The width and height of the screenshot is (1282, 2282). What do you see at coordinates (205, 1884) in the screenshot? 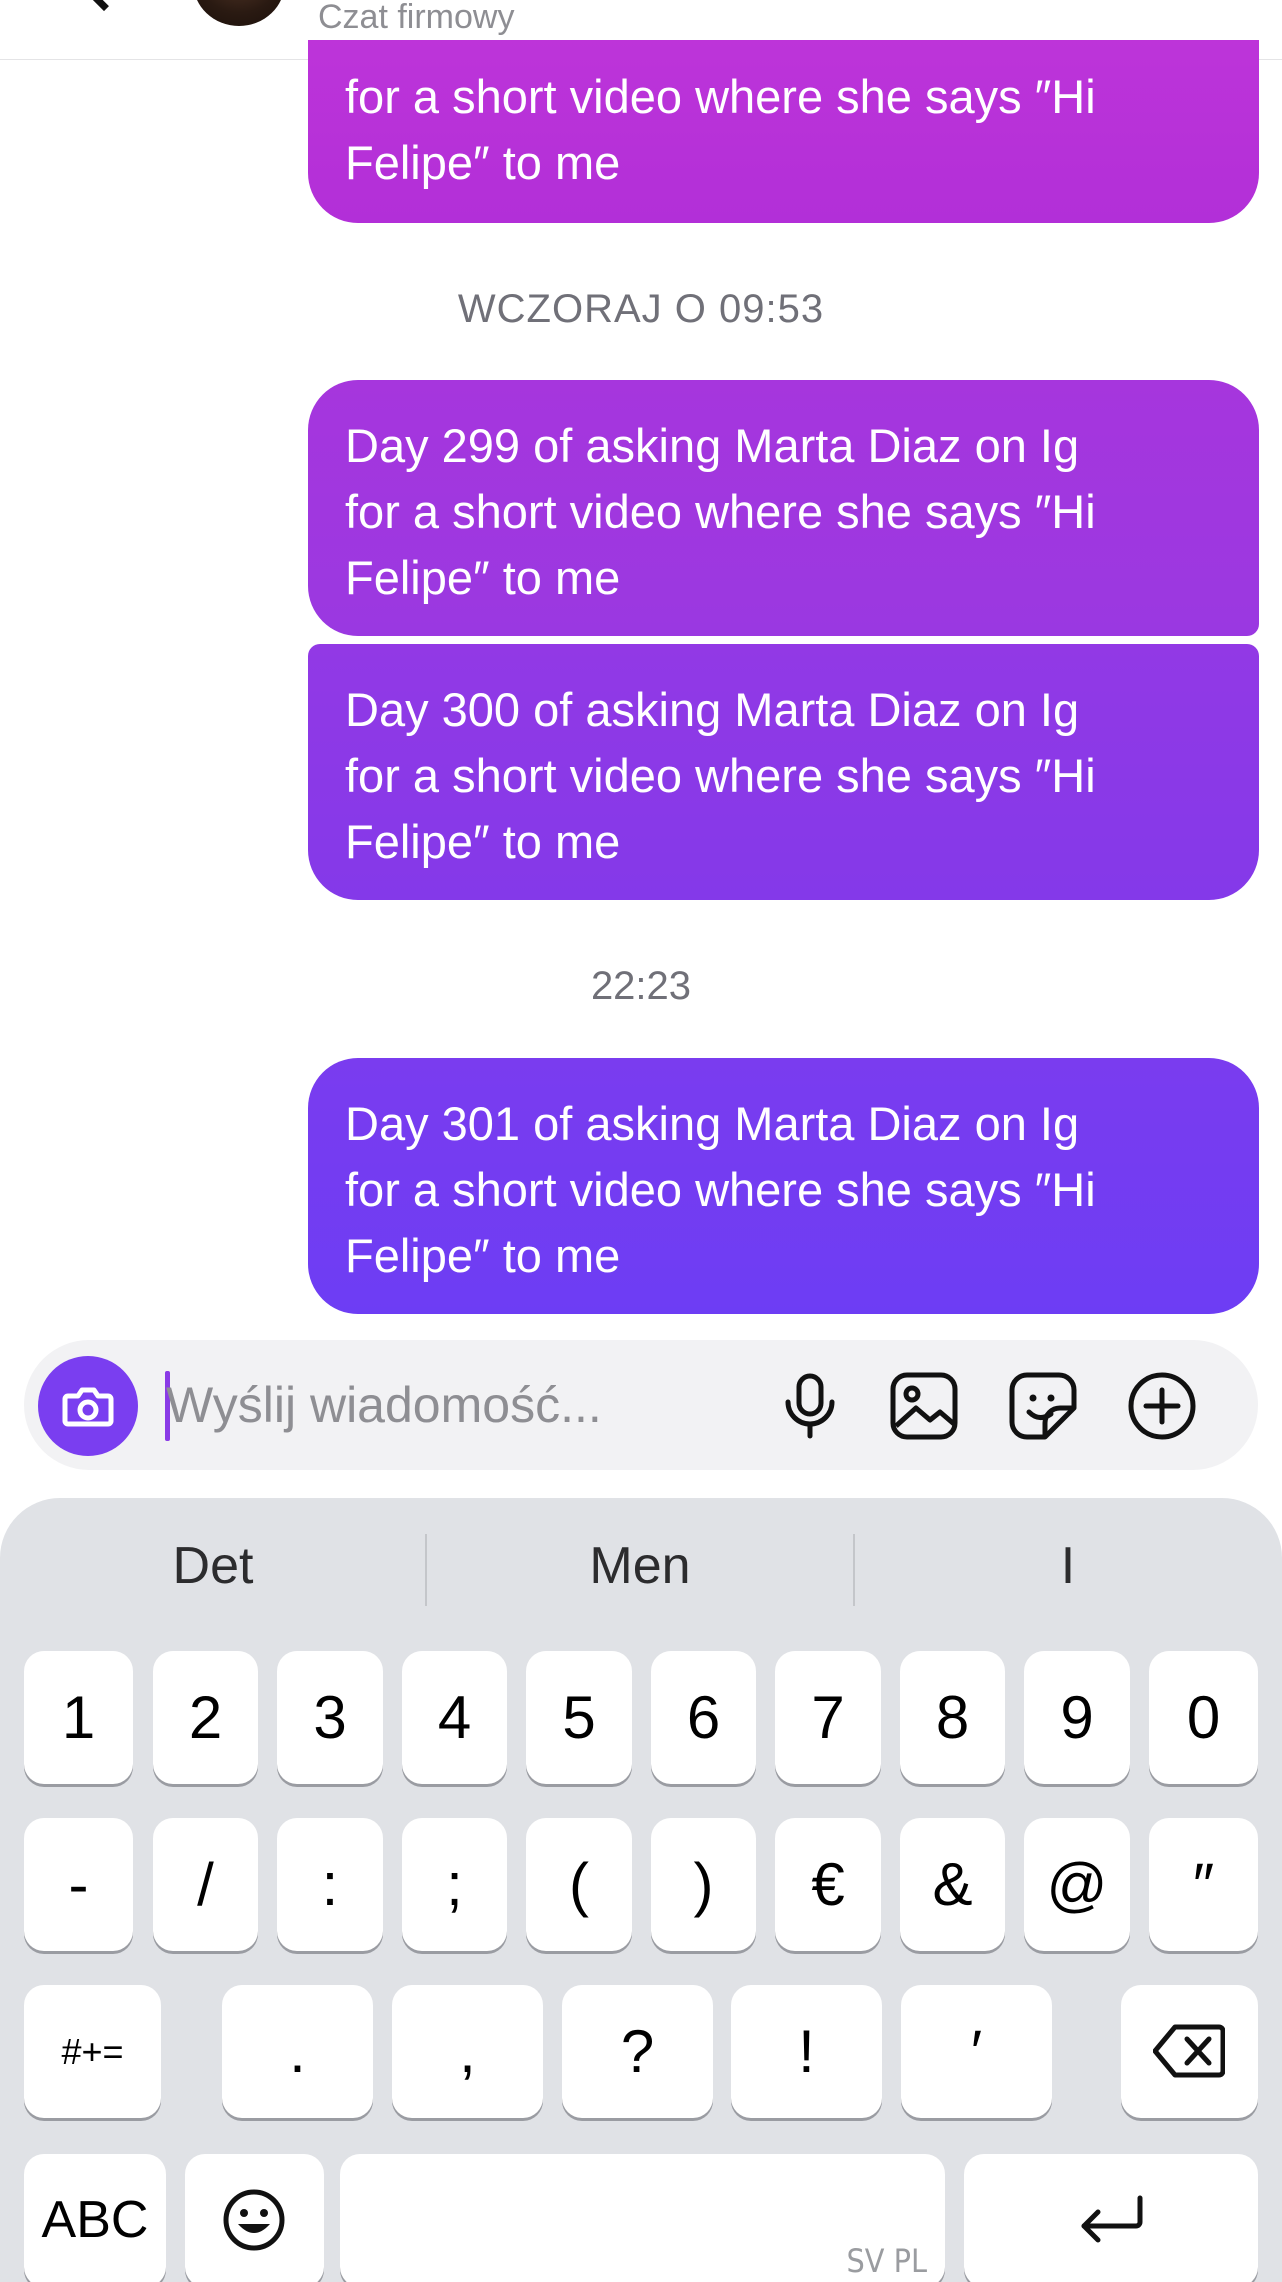
I see `key: /` at bounding box center [205, 1884].